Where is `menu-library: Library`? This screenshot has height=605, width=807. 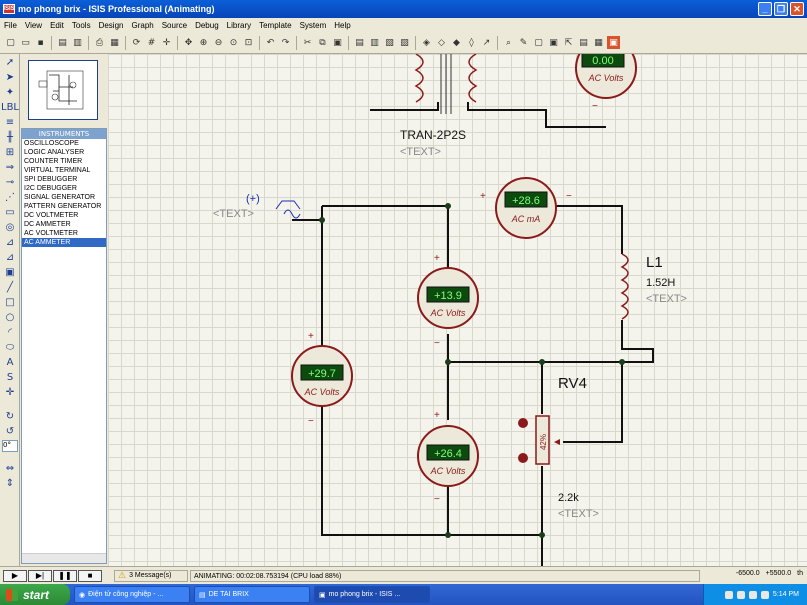
menu-library: Library is located at coordinates (239, 25).